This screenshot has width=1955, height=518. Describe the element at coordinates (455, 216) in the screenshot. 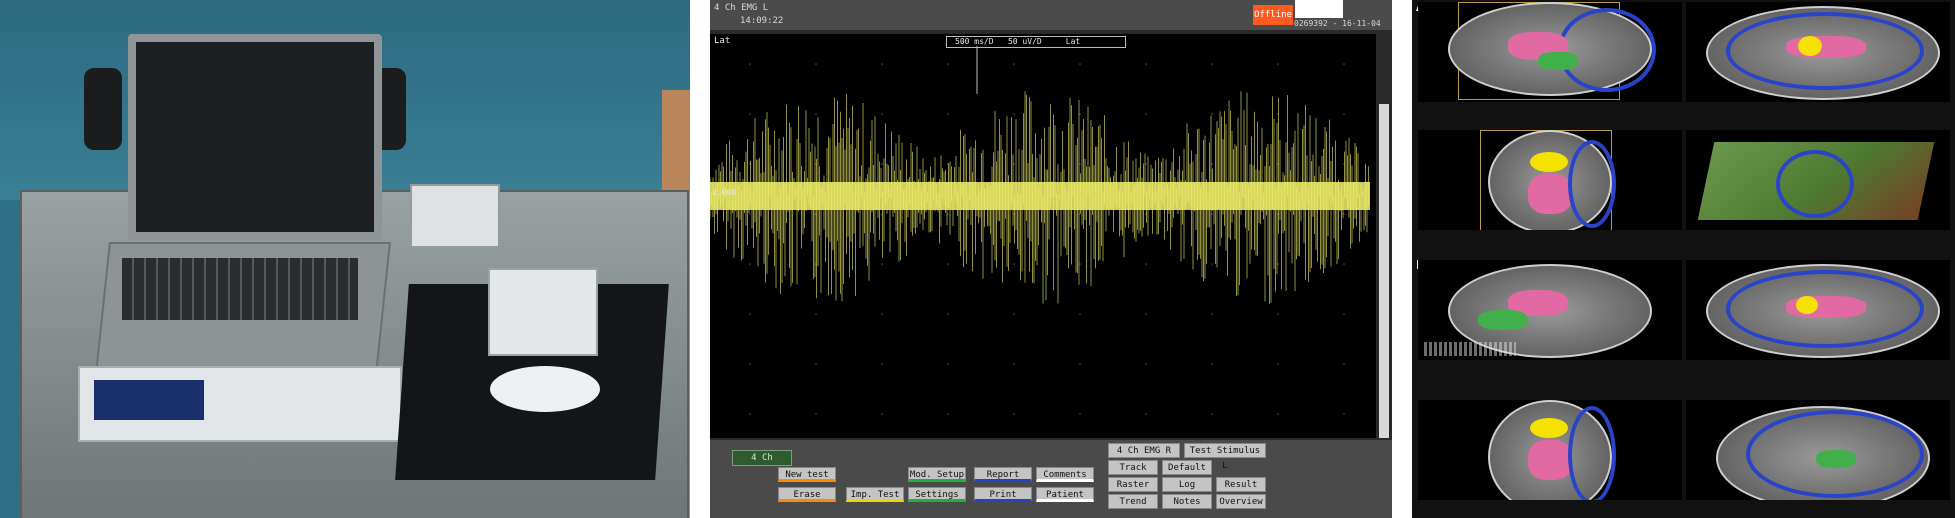

I see `interface-box` at that location.